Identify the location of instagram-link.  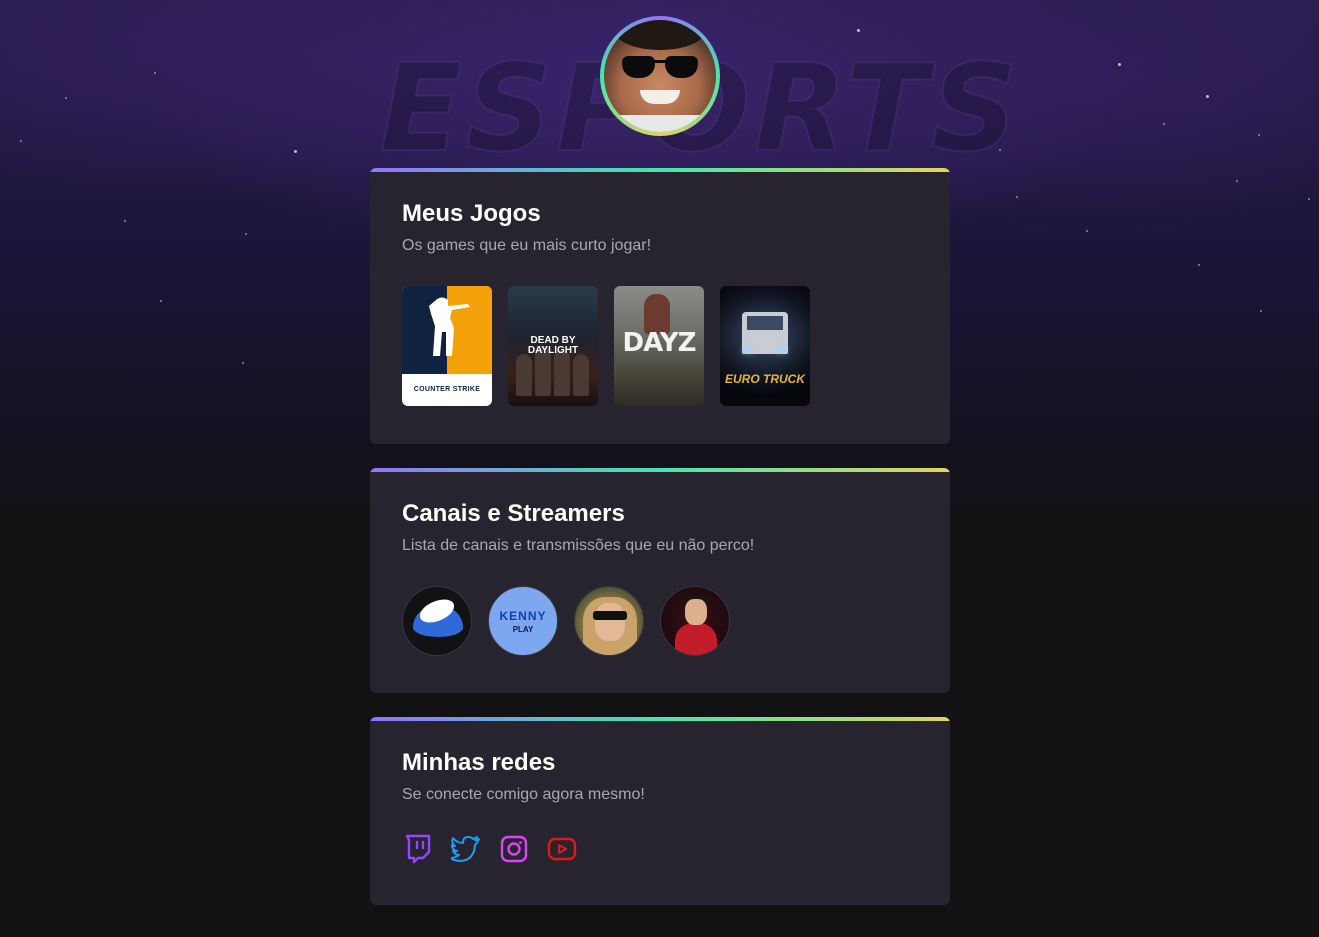
(514, 849).